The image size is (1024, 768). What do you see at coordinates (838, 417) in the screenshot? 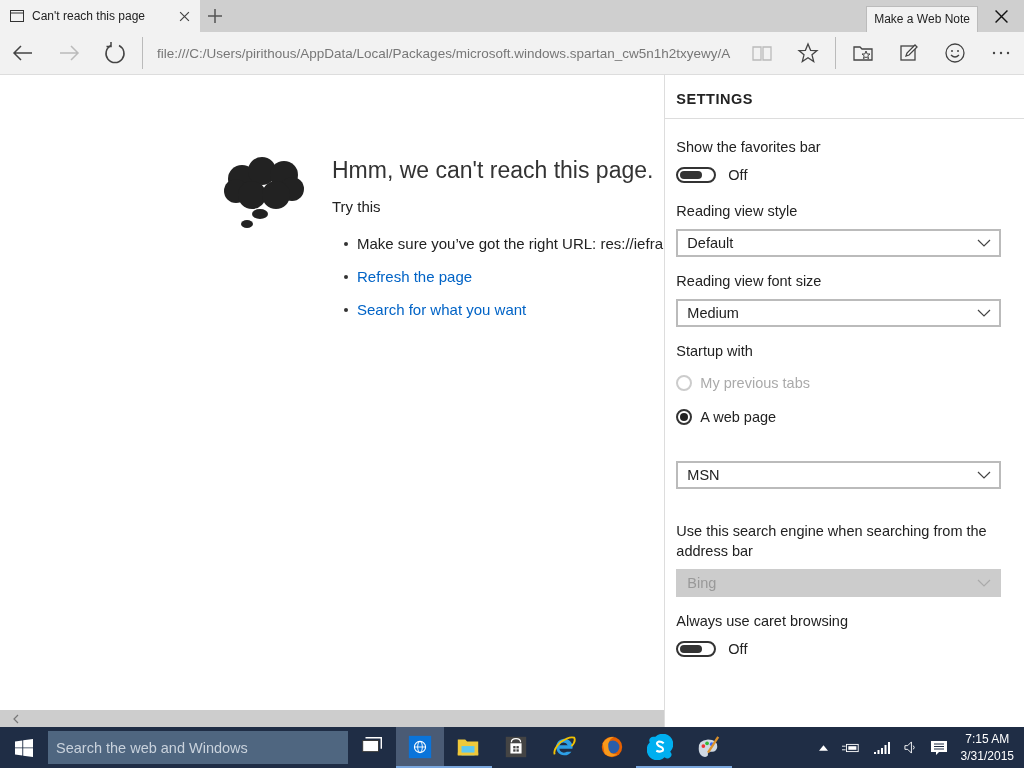
I see `radio-option: A web page` at bounding box center [838, 417].